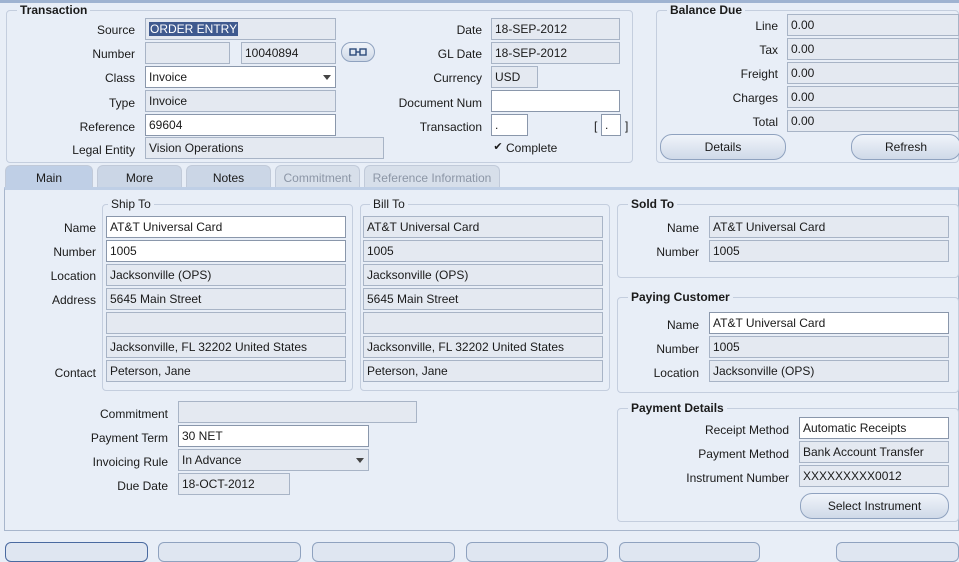 Image resolution: width=959 pixels, height=562 pixels. I want to click on commitment-label: Commitment, so click(133, 414).